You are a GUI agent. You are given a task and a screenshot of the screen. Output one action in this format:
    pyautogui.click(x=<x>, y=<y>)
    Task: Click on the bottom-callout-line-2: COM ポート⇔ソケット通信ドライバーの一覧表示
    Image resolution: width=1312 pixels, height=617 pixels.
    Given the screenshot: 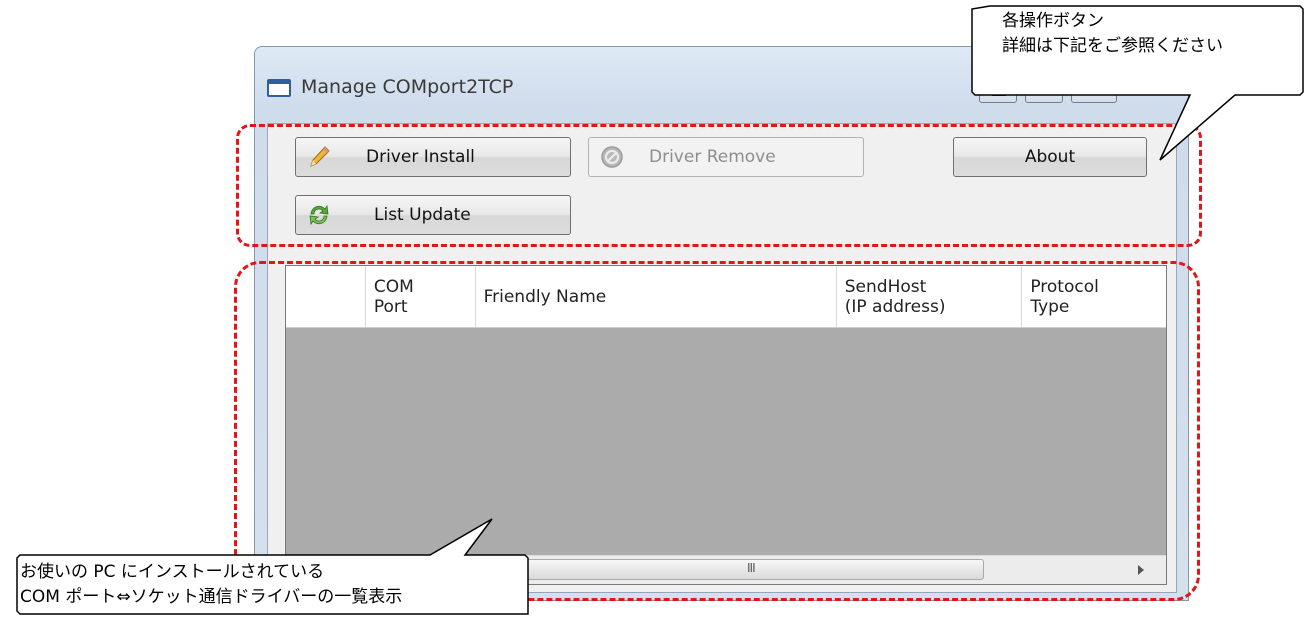 What is the action you would take?
    pyautogui.click(x=211, y=597)
    